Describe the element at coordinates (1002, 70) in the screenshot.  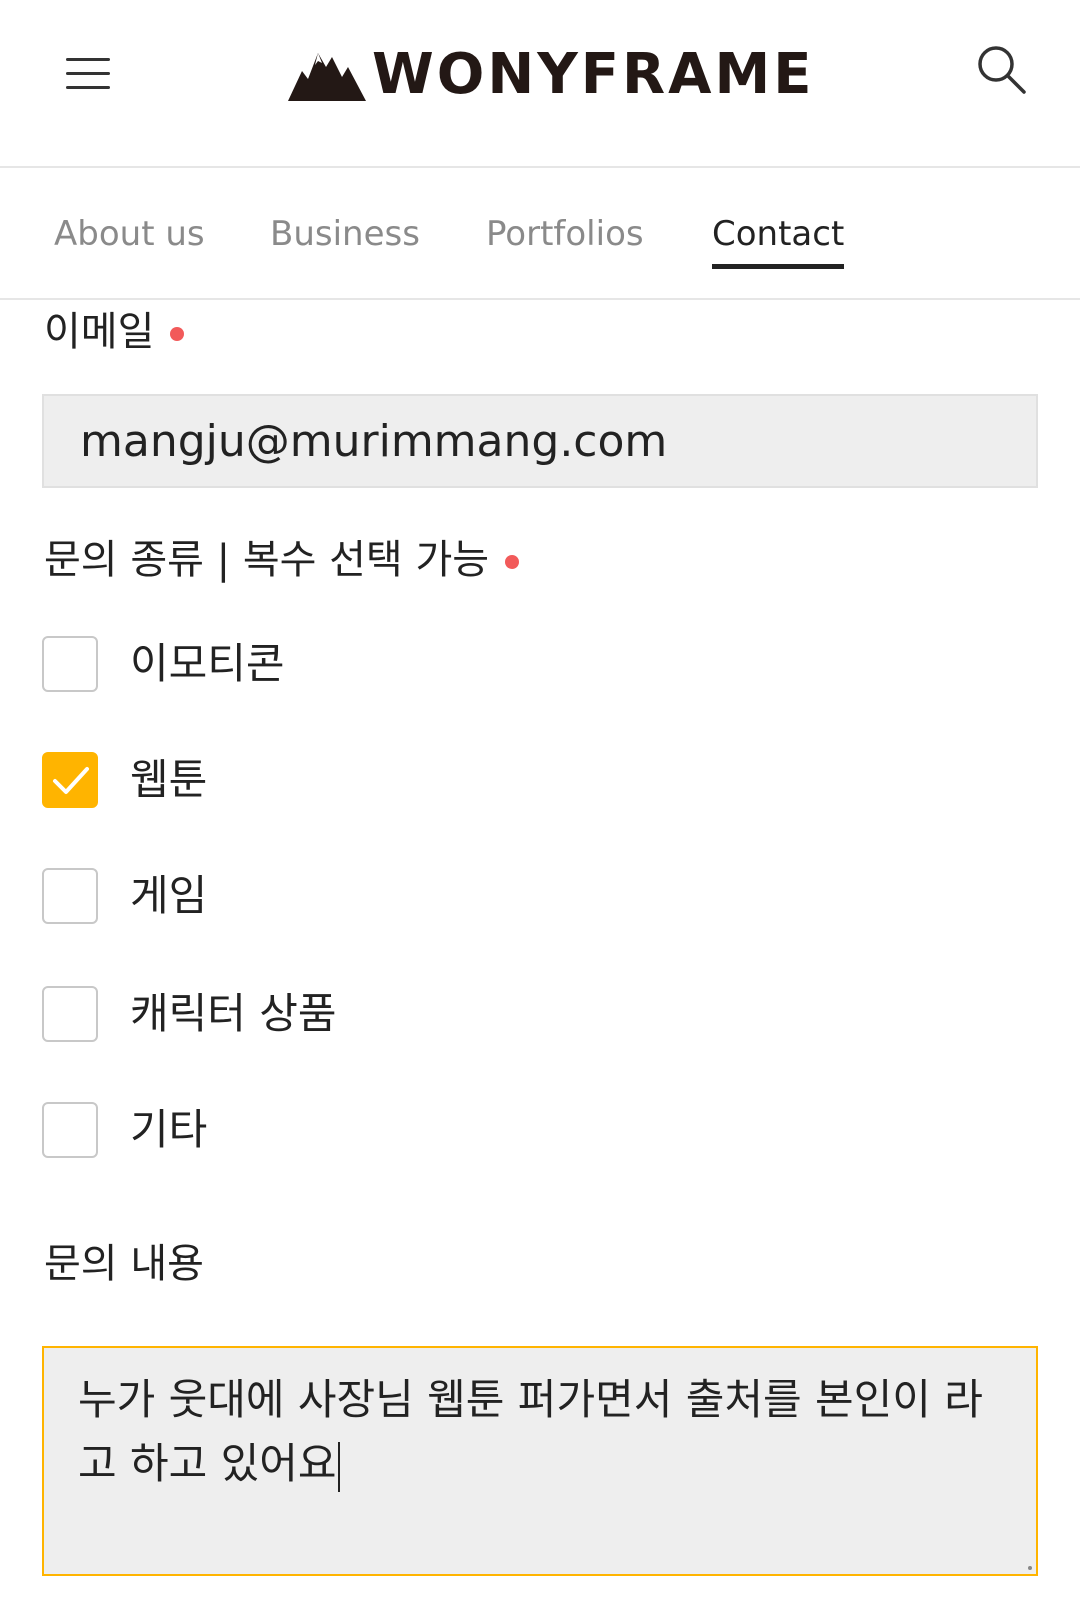
I see `search-icon` at that location.